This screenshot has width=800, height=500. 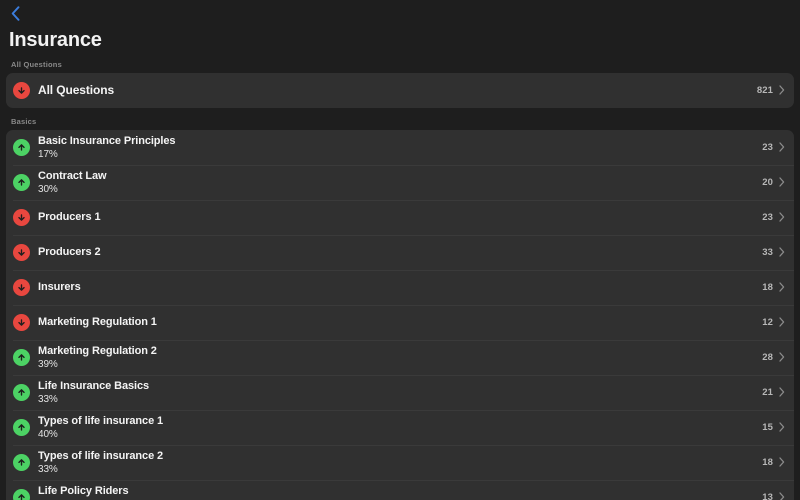 What do you see at coordinates (767, 427) in the screenshot?
I see `question-count: 15` at bounding box center [767, 427].